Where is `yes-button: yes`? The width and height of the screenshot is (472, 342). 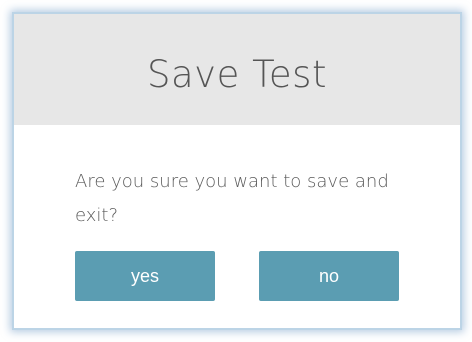 yes-button: yes is located at coordinates (145, 276).